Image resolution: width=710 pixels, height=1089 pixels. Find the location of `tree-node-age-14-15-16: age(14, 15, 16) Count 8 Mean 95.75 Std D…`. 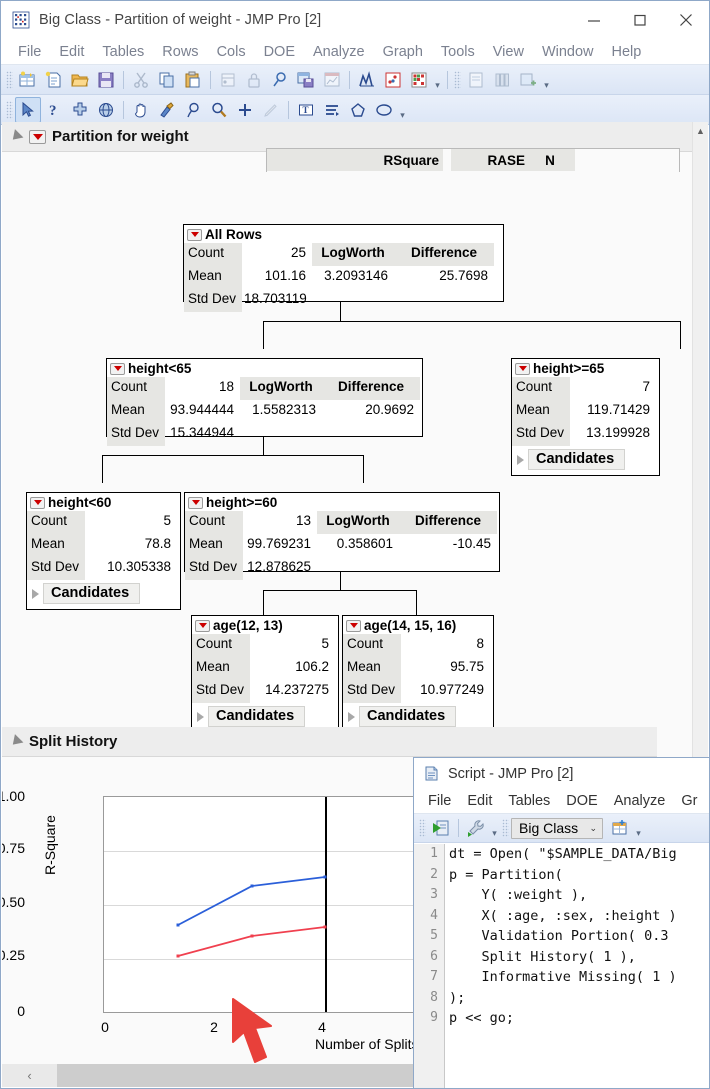

tree-node-age-14-15-16: age(14, 15, 16) Count 8 Mean 95.75 Std D… is located at coordinates (418, 674).